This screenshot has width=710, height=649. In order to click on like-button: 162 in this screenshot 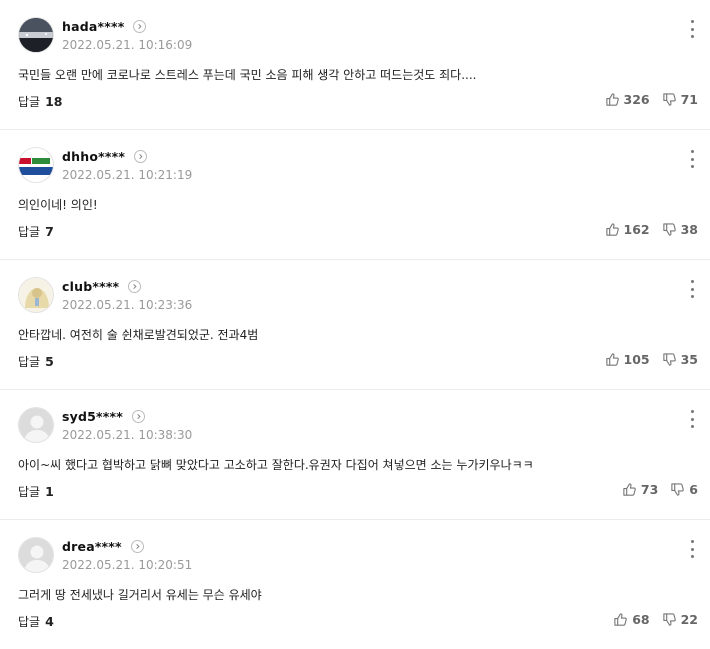, I will do `click(627, 229)`.